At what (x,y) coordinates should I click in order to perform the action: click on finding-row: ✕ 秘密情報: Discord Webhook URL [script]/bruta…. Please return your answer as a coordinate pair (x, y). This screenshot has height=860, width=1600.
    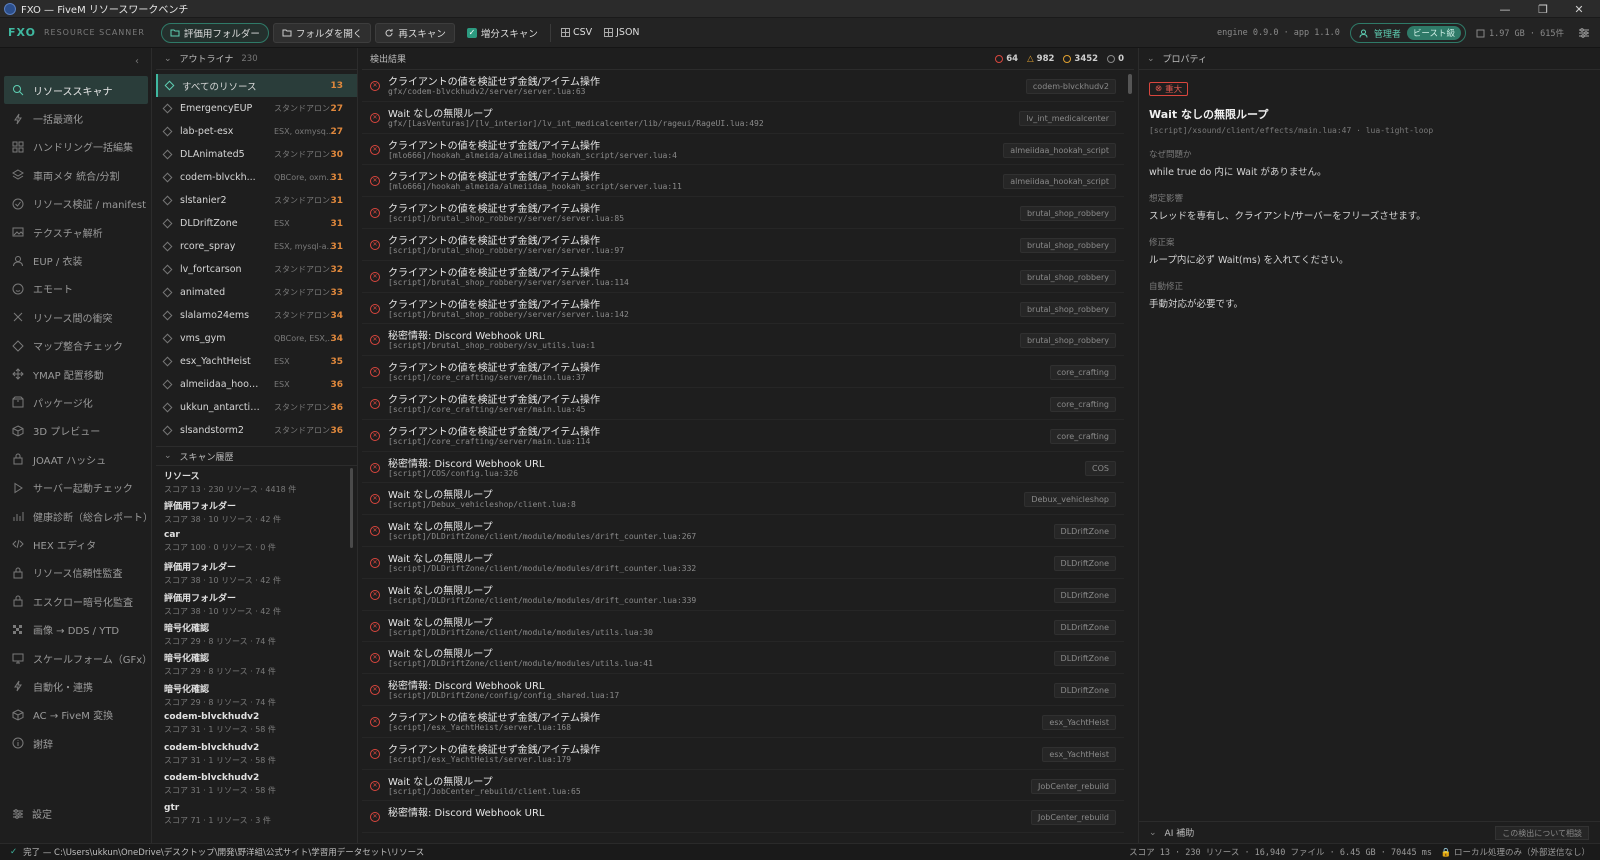
    Looking at the image, I should click on (743, 340).